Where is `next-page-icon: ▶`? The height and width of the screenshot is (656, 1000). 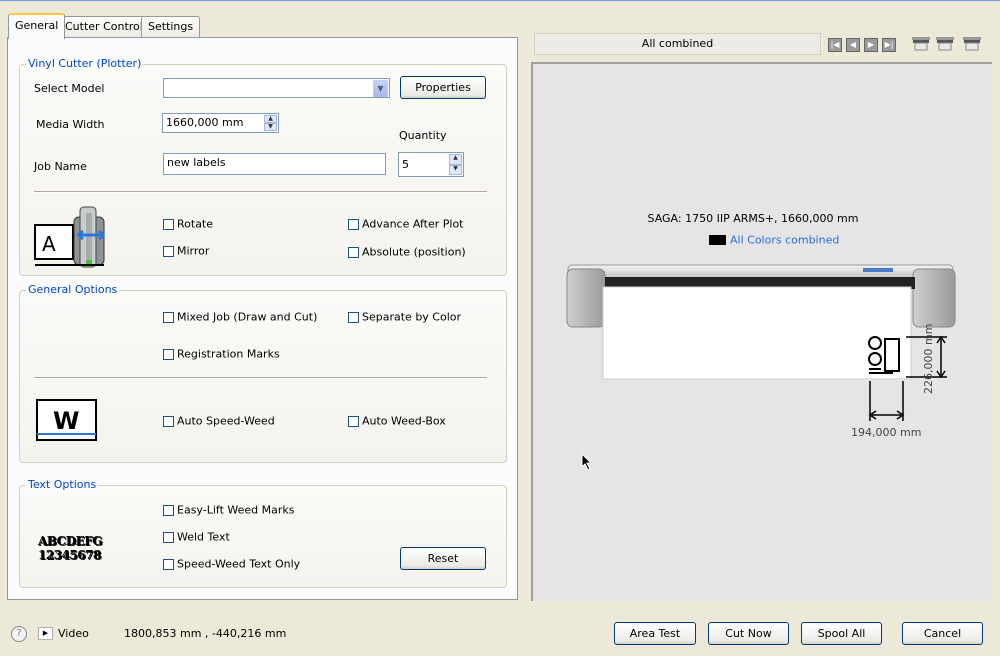 next-page-icon: ▶ is located at coordinates (871, 45).